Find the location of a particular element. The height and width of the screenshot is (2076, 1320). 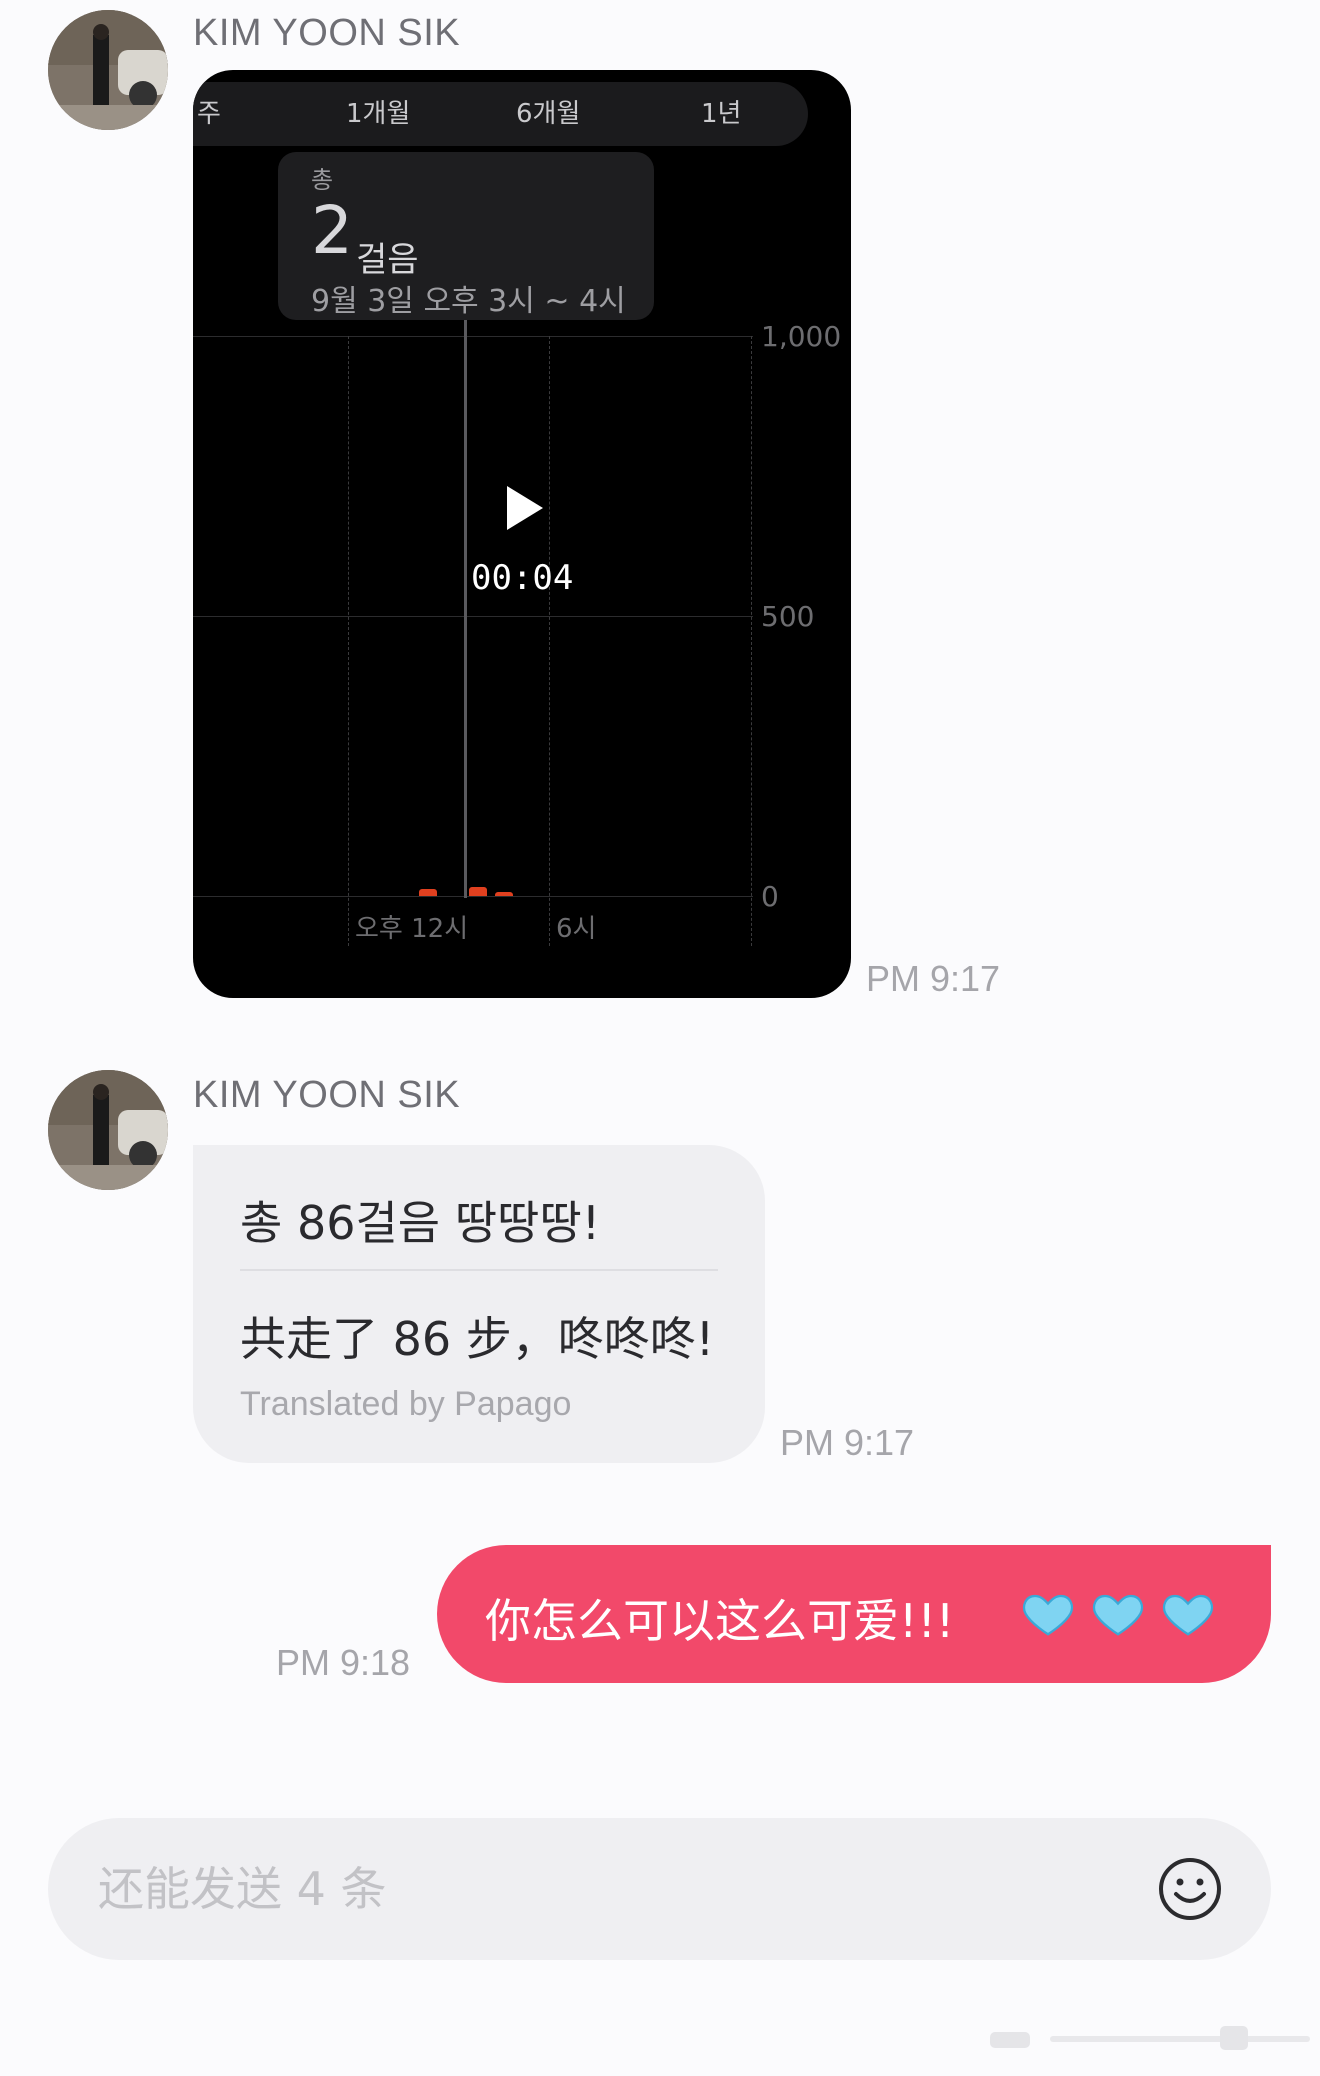

message-time: PM 9:18 is located at coordinates (343, 1662).